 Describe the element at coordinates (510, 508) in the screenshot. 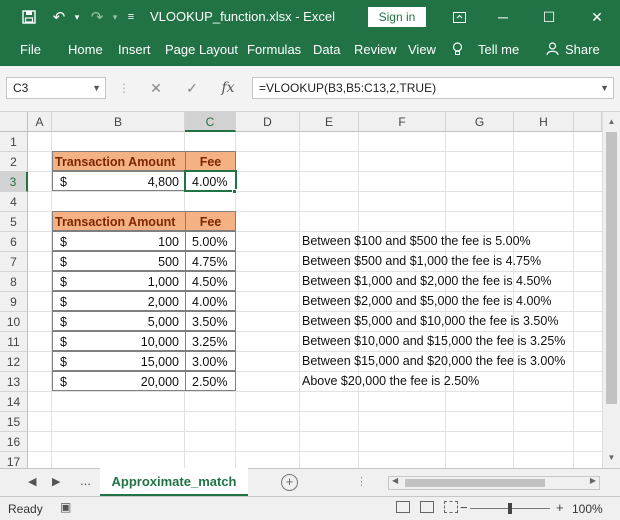

I see `zoom-slider-knob` at that location.